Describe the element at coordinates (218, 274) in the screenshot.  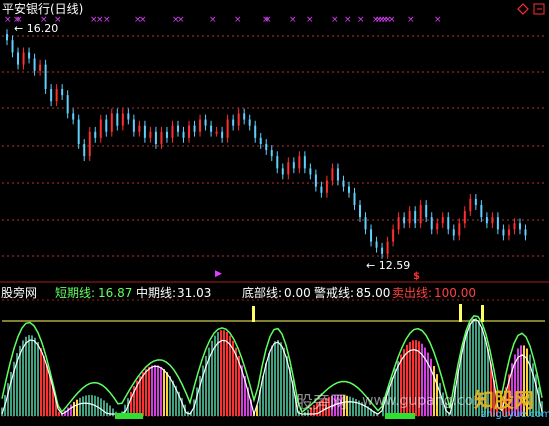
I see `signal-arrow-icon: ▶` at that location.